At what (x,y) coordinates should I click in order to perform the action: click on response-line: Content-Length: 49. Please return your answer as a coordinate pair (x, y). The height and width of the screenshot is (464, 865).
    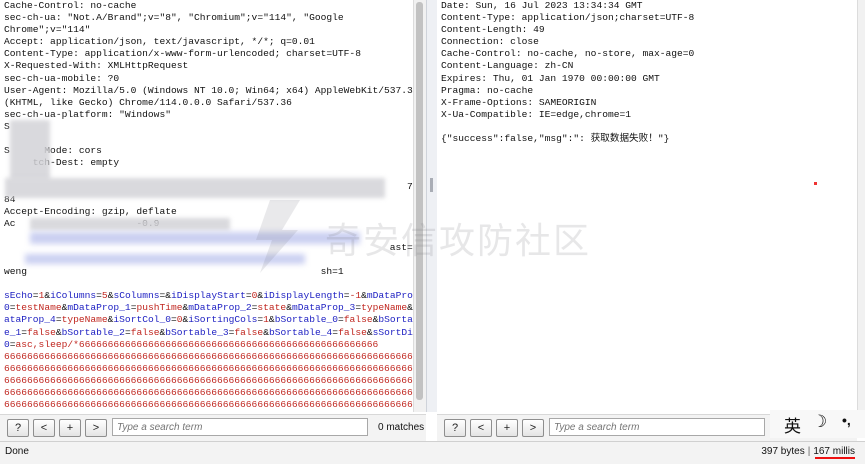
    Looking at the image, I should click on (649, 30).